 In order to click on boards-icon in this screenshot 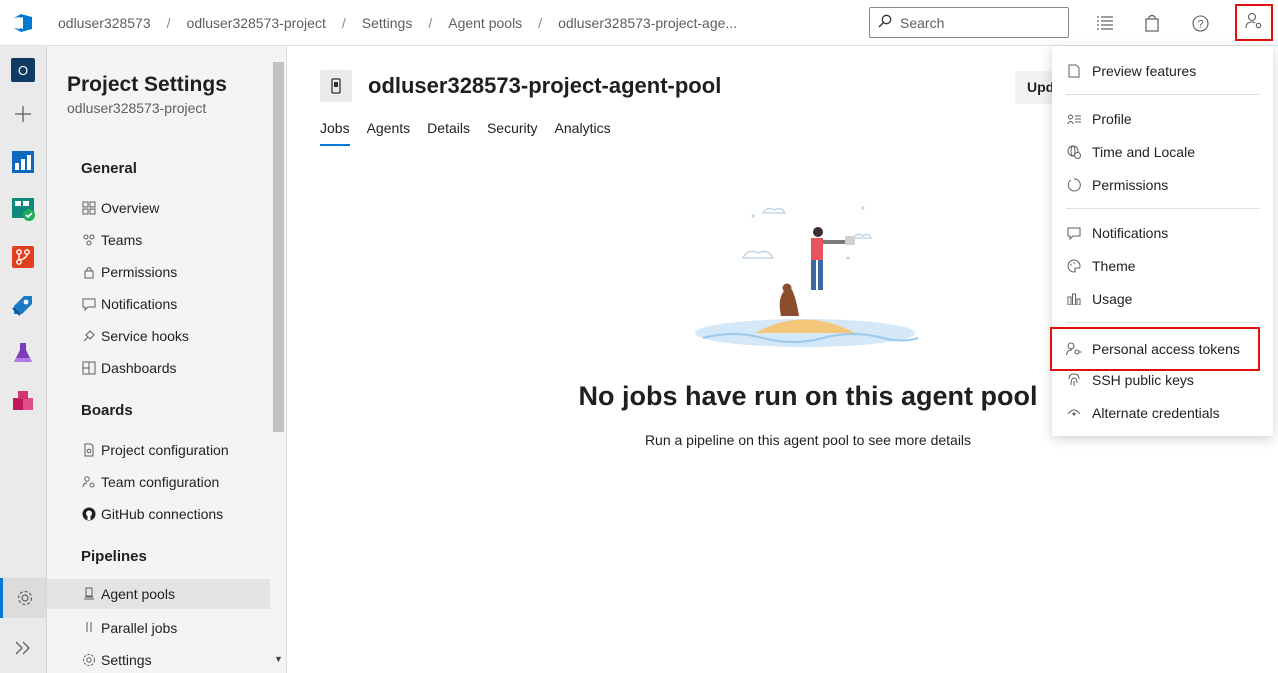, I will do `click(23, 209)`.